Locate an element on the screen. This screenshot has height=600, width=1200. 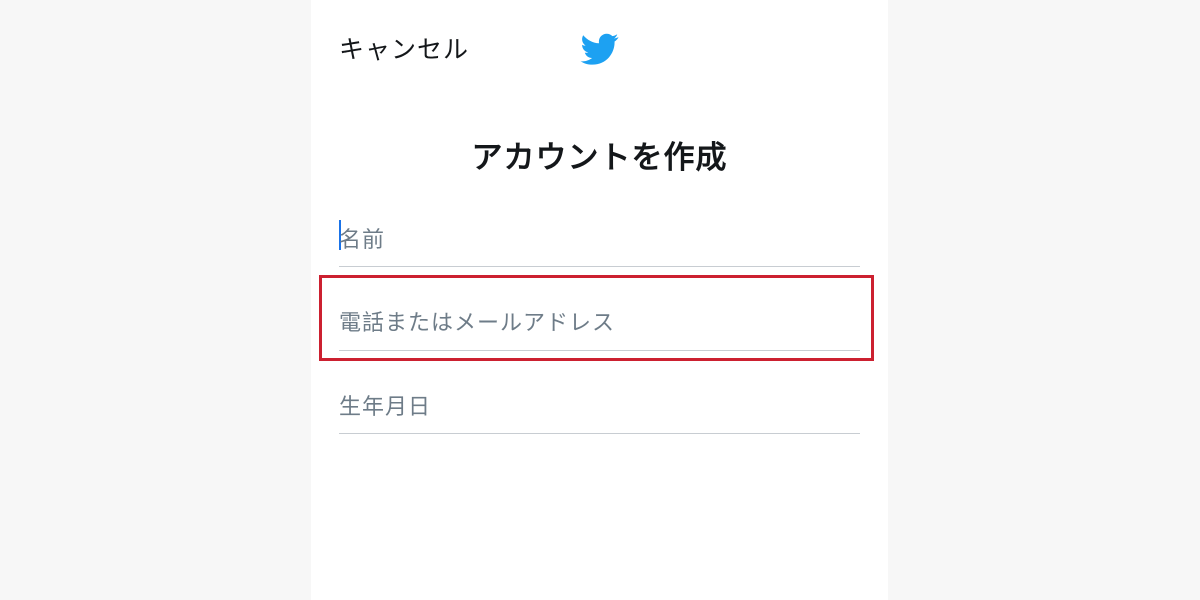
top-bar: キャンセル is located at coordinates (599, 50).